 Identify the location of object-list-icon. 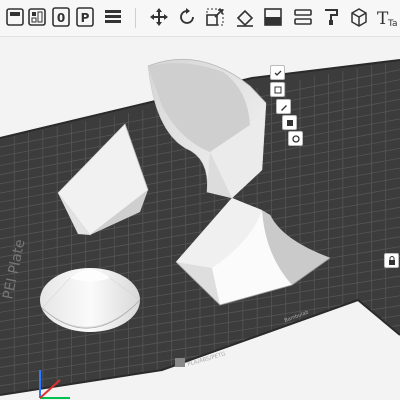
(277, 72).